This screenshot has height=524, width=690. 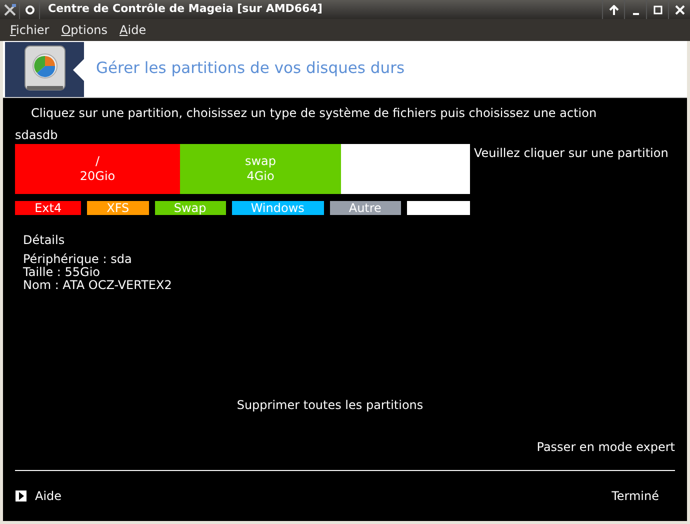 I want to click on close-icon, so click(x=679, y=9).